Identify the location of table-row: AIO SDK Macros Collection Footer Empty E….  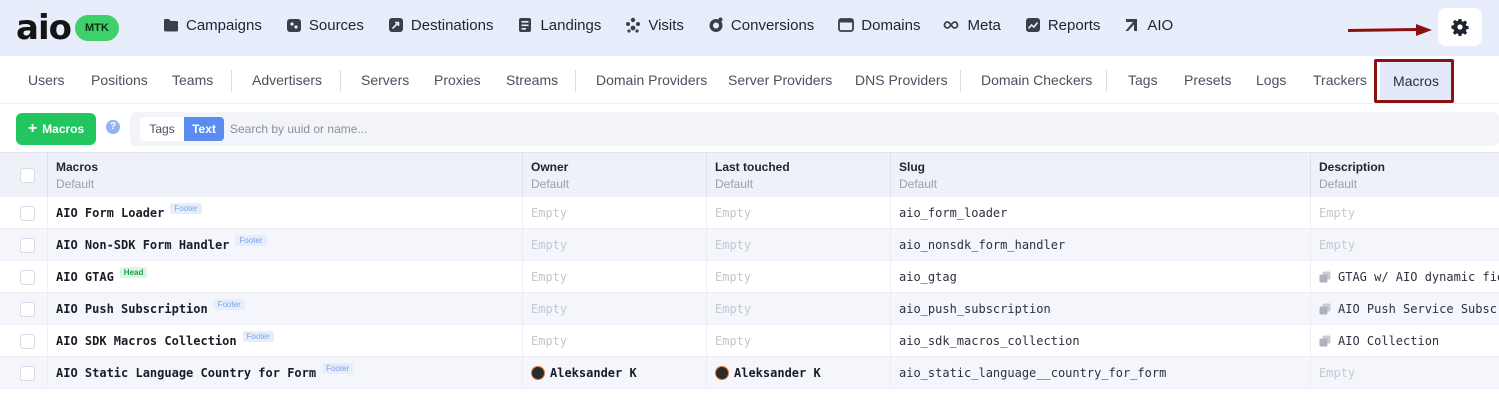
(749, 341).